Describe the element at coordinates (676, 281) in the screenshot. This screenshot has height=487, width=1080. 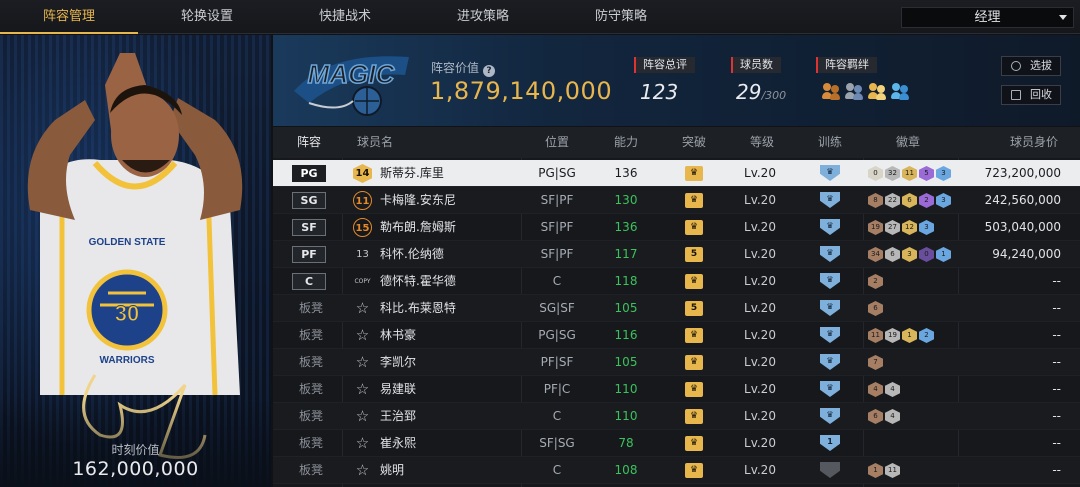
I see `table-row: C COPY 德怀特.霍华德 C 118 ♛ Lv.20 ♛ 2 --` at that location.